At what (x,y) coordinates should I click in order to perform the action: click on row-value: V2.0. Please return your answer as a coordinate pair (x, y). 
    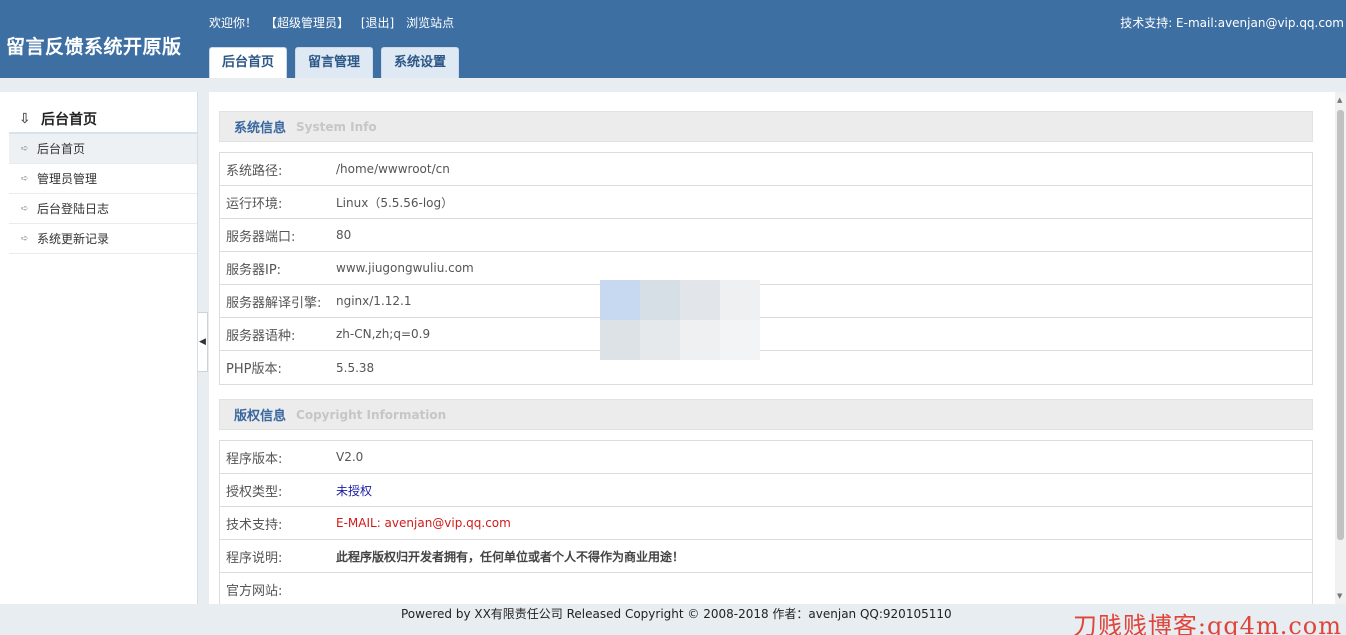
    Looking at the image, I should click on (350, 457).